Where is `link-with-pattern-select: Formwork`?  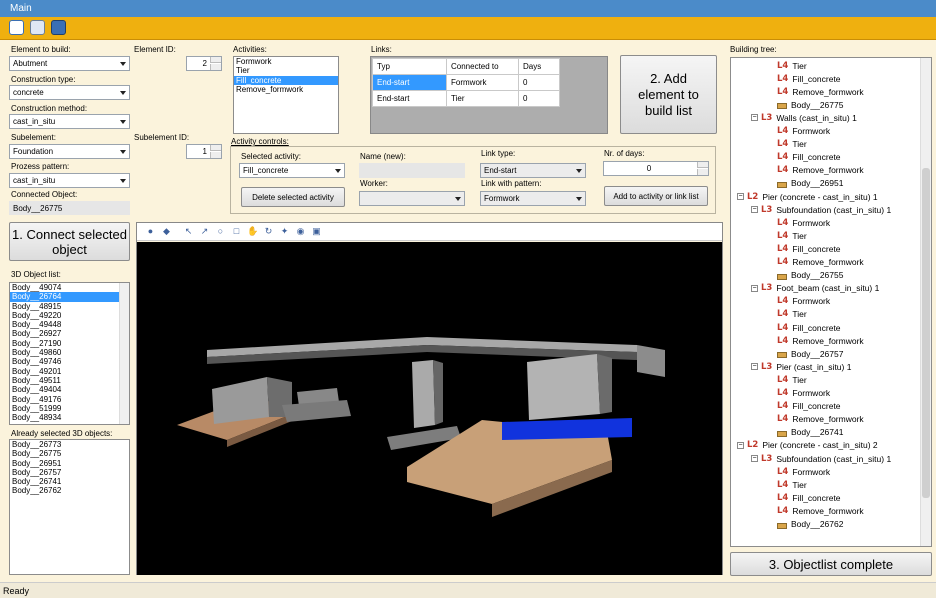
link-with-pattern-select: Formwork is located at coordinates (533, 198).